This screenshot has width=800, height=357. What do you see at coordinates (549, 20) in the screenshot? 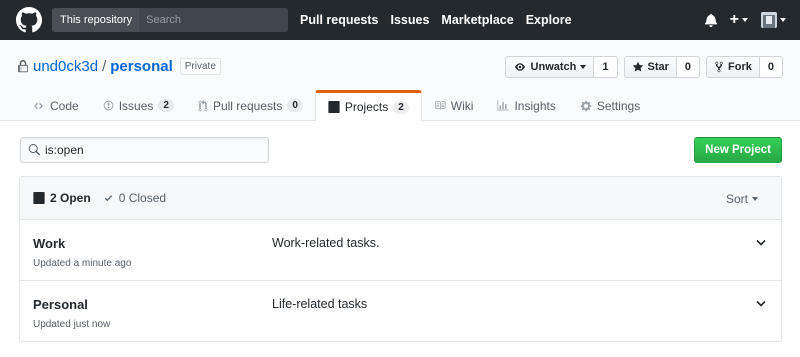
I see `nav-explore: Explore` at bounding box center [549, 20].